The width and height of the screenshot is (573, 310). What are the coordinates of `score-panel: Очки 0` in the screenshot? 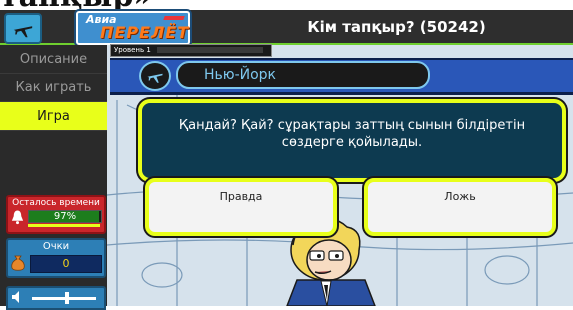 It's located at (56, 258).